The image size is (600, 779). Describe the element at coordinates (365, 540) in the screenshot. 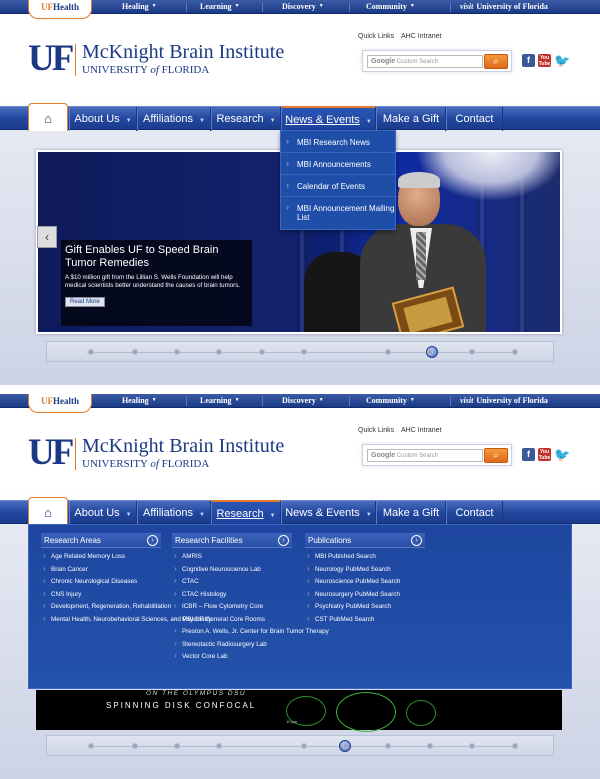

I see `publications-heading: Publications ›` at that location.